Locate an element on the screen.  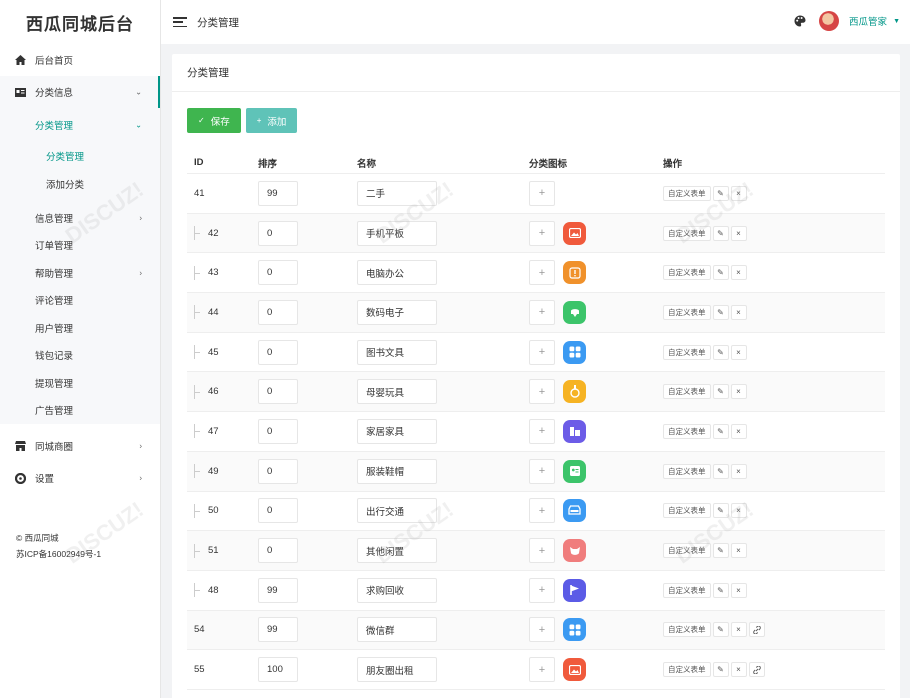
sidebar-item-category-manage: 分类管理 ⌄ is located at coordinates (80, 125).